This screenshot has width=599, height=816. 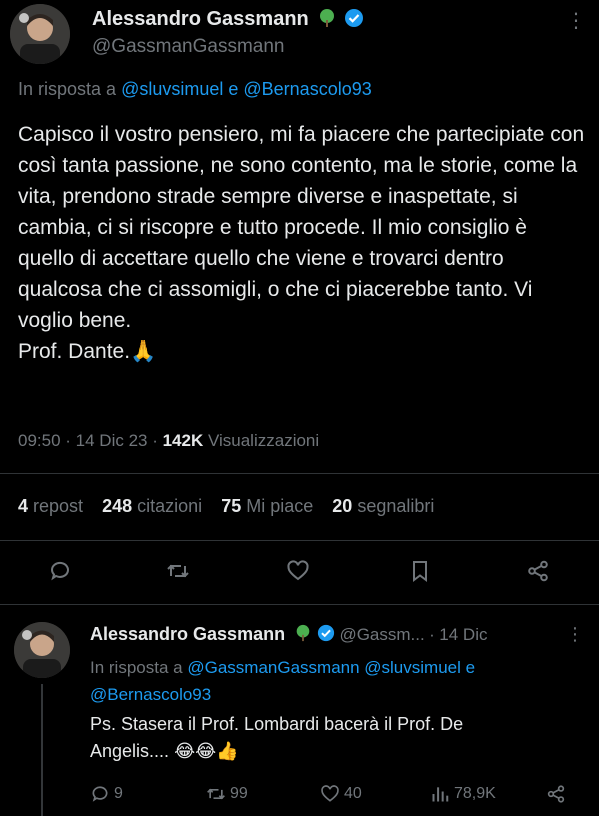 I want to click on likes-stat: 75 Mi piace, so click(x=267, y=506).